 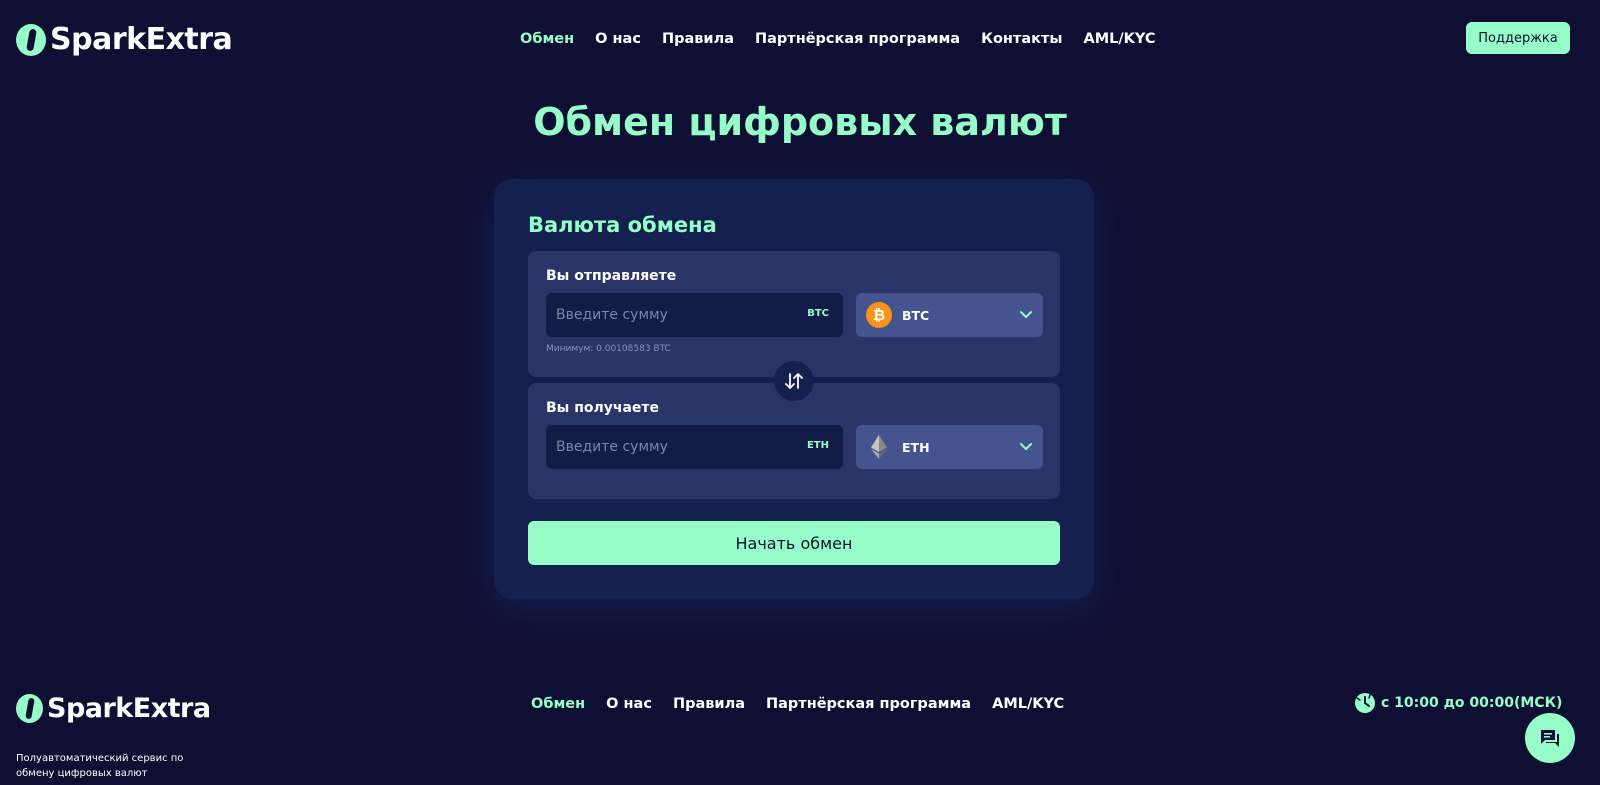 I want to click on receive-amount-input, so click(x=666, y=447).